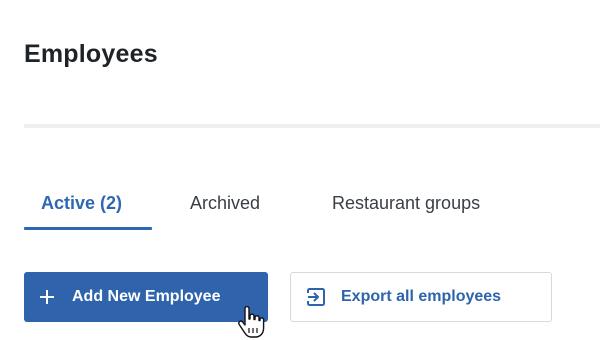  What do you see at coordinates (304, 210) in the screenshot?
I see `tab-bar: Active (2) Archived Restaurant groups` at bounding box center [304, 210].